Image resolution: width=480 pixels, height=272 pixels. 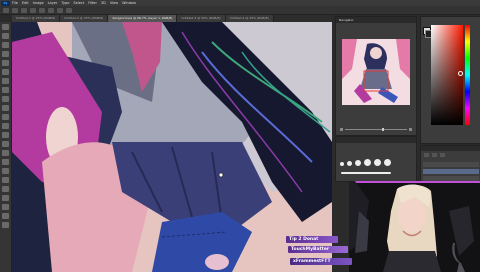 I want to click on navigator-thumbnail, so click(x=376, y=72).